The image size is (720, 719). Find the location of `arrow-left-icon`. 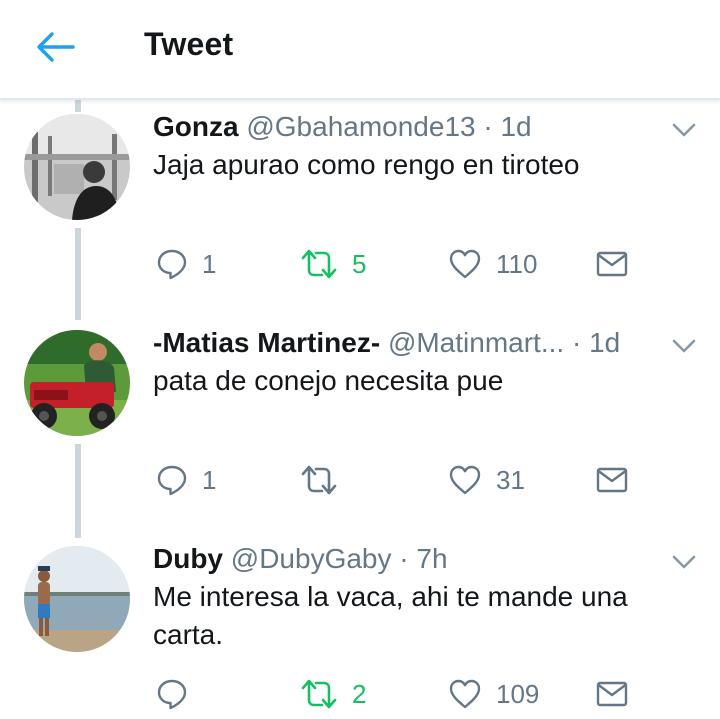

arrow-left-icon is located at coordinates (56, 47).